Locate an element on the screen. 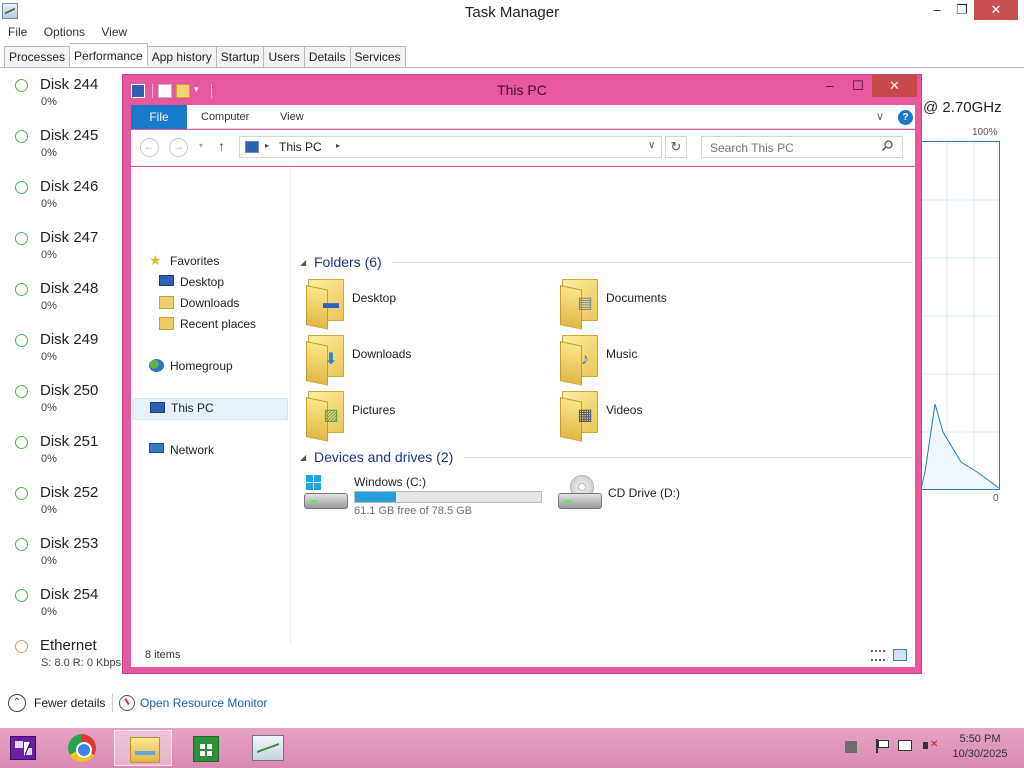  menu-view: View is located at coordinates (110, 31).